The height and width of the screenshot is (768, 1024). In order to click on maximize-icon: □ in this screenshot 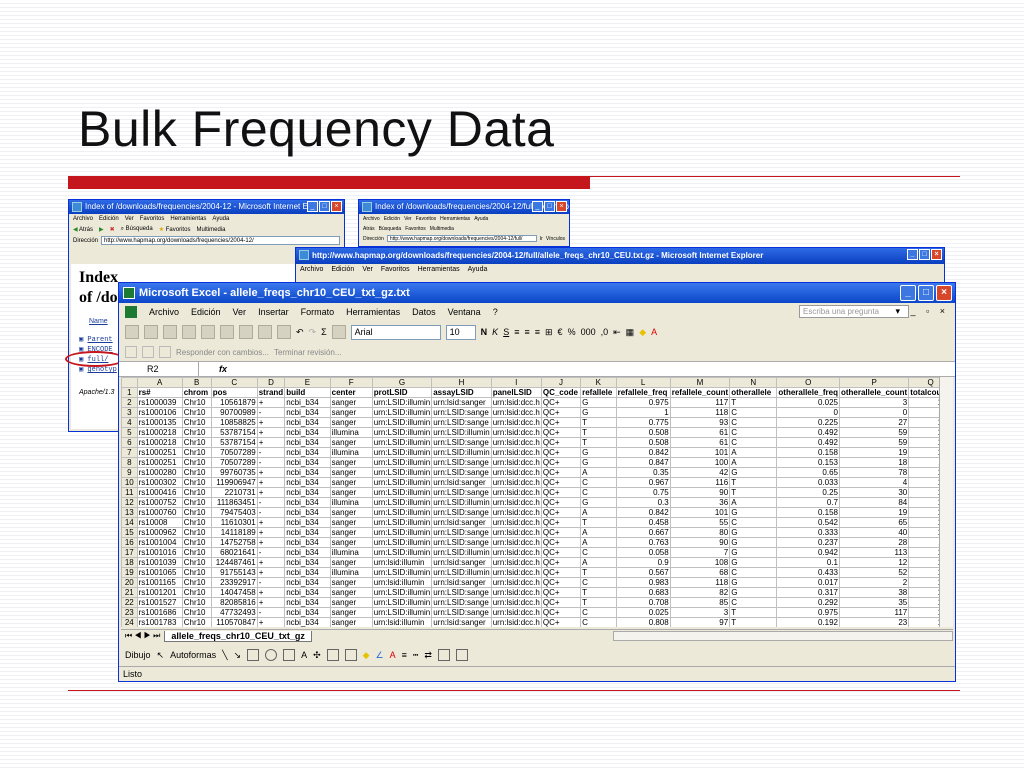, I will do `click(549, 206)`.